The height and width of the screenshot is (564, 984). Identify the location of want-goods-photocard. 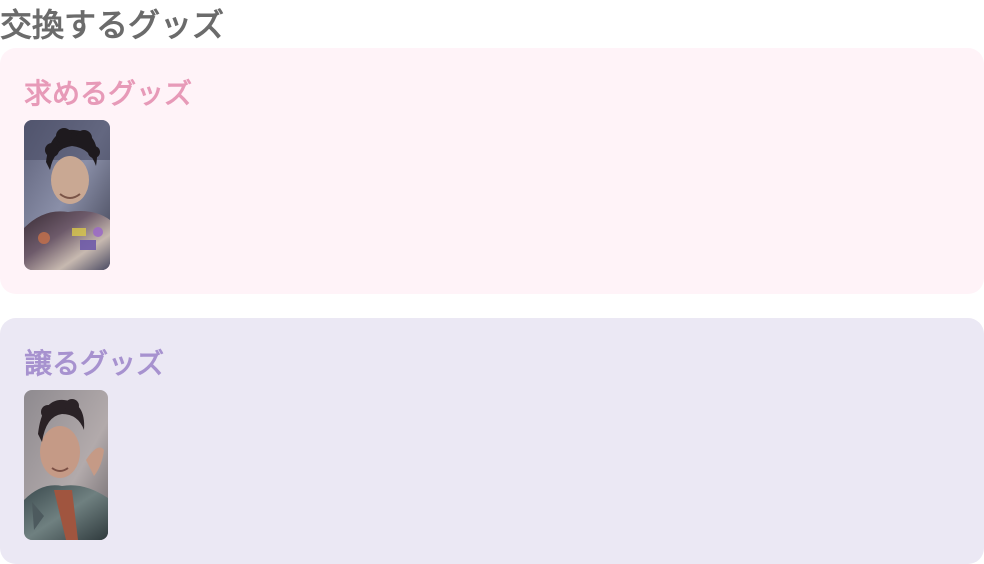
(67, 195).